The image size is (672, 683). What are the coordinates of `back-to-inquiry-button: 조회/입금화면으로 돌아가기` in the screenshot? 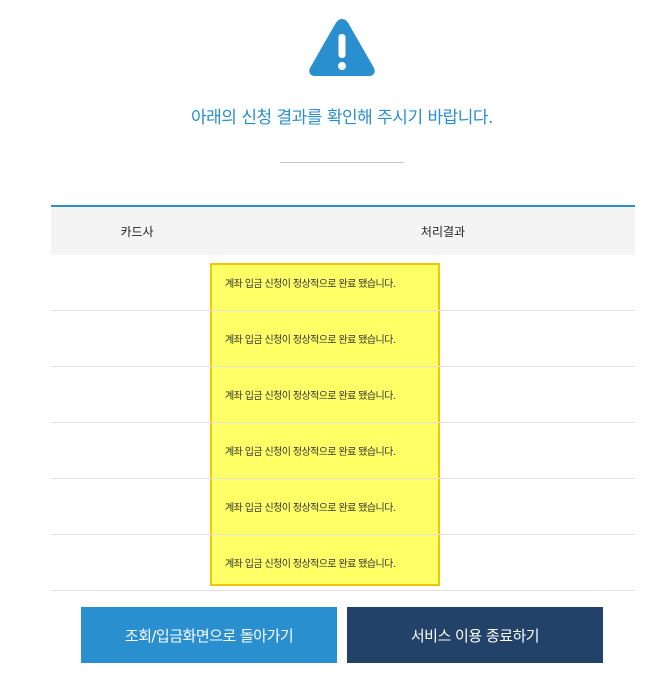 It's located at (209, 635).